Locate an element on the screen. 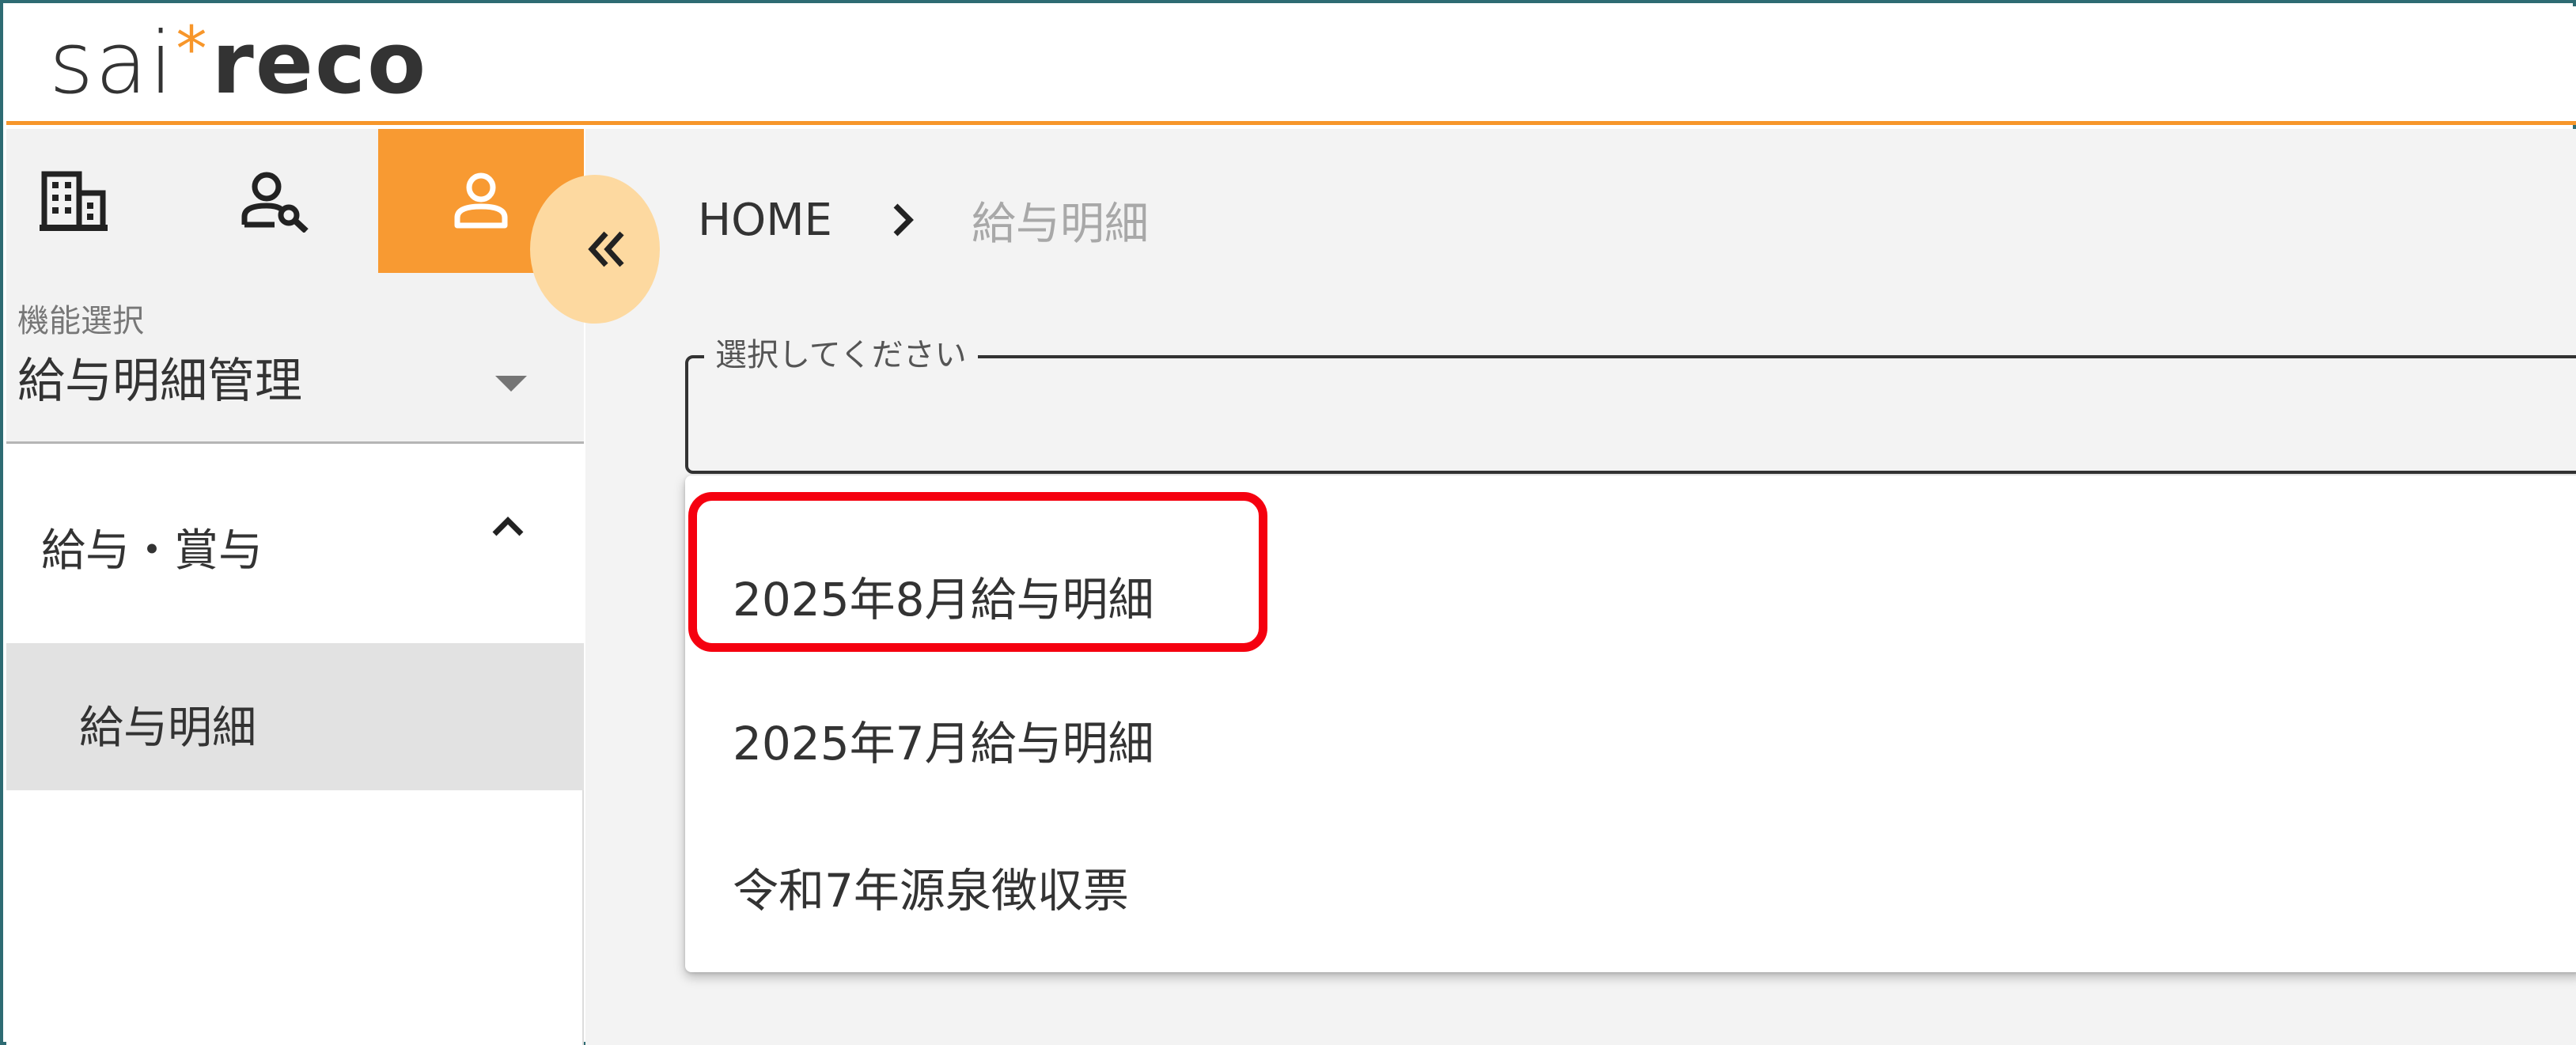 The width and height of the screenshot is (2576, 1045). annotation-highlight-box is located at coordinates (977, 572).